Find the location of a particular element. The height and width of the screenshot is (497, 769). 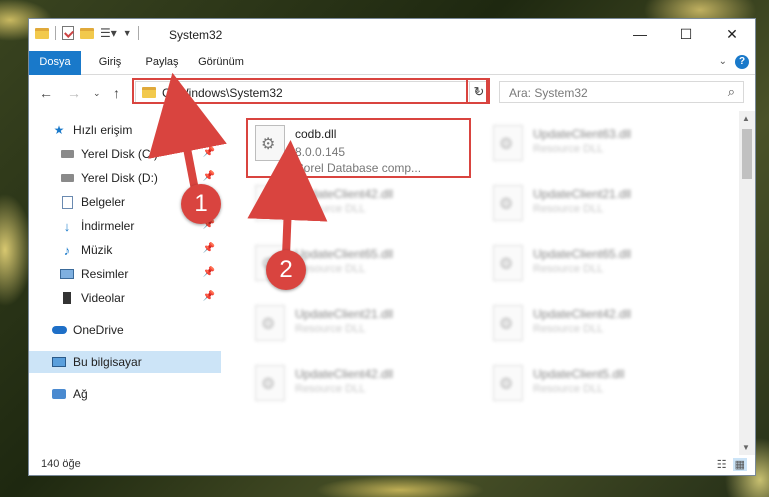

search-icon: ⌕ is located at coordinates (731, 91).